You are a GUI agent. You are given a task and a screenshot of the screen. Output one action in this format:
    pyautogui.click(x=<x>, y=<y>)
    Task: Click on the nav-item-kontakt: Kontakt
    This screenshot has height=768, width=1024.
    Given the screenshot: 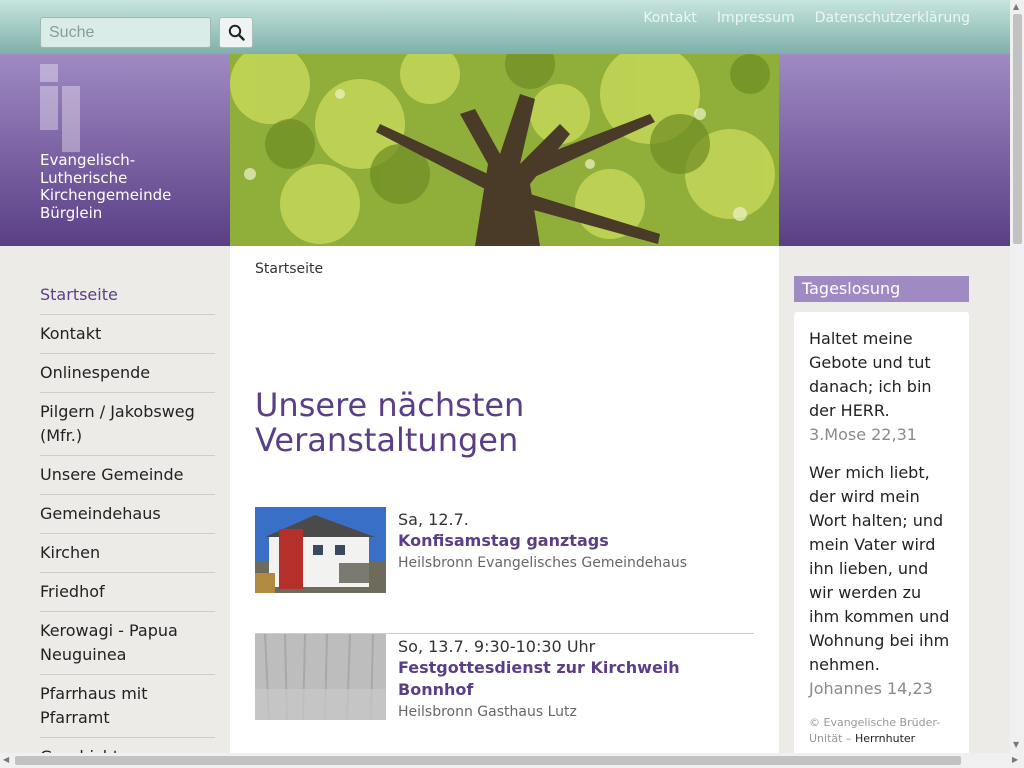 What is the action you would take?
    pyautogui.click(x=127, y=334)
    